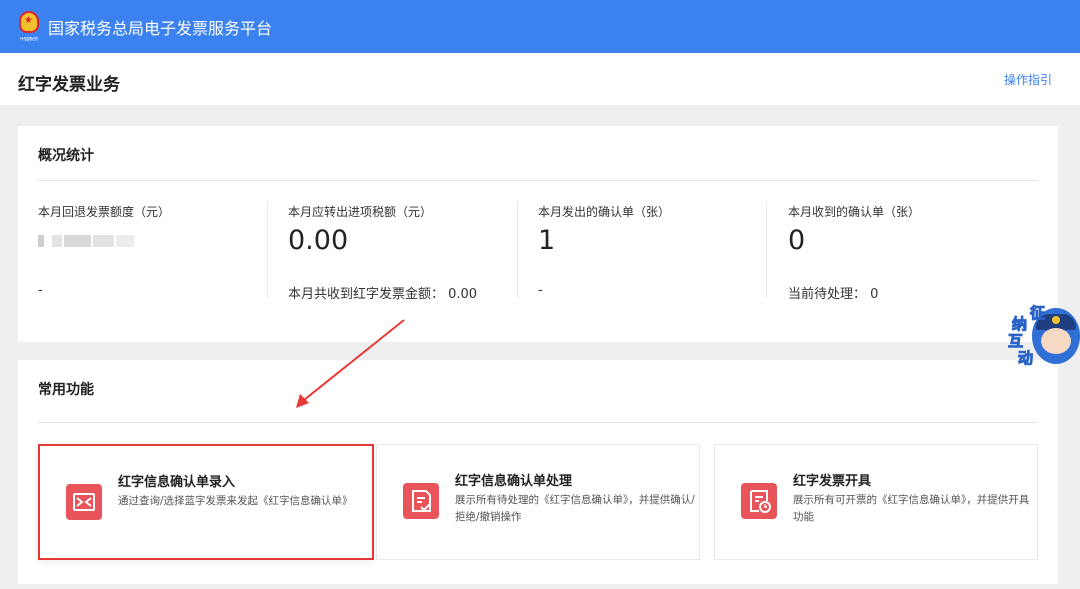 Image resolution: width=1080 pixels, height=589 pixels. I want to click on stat-label: 本月回退发票额度（元）, so click(104, 212).